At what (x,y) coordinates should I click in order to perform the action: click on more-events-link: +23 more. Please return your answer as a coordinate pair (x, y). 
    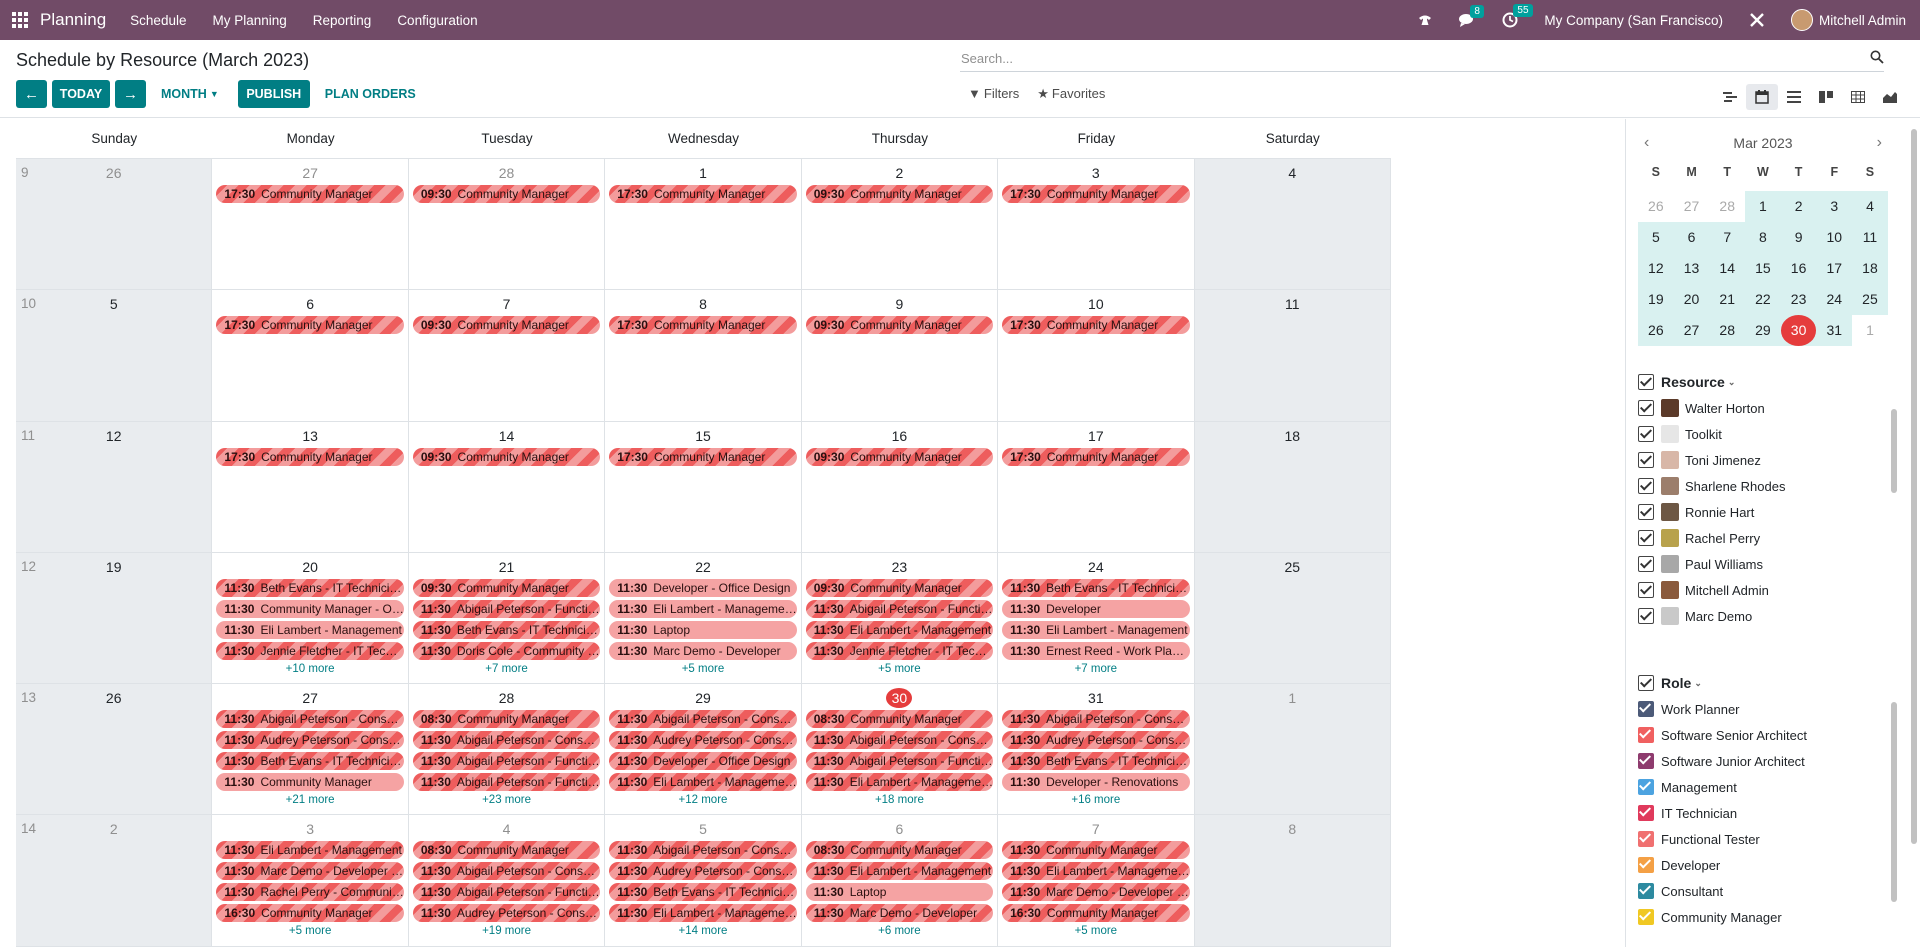
    Looking at the image, I should click on (506, 800).